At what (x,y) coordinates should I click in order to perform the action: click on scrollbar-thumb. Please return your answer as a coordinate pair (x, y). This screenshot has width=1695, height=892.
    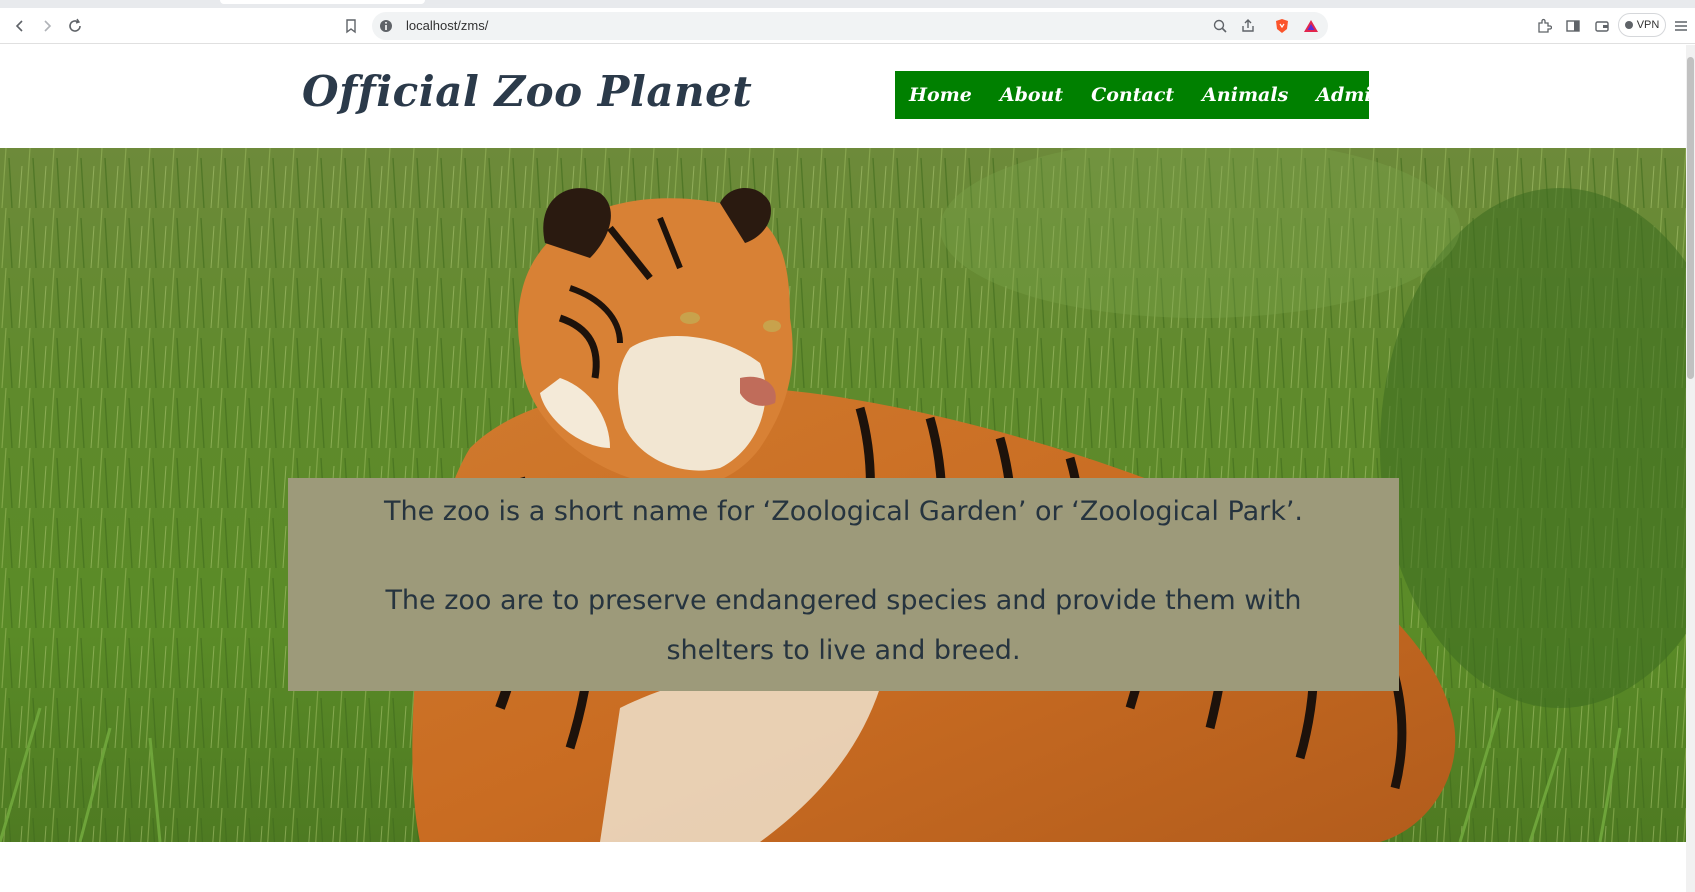
    Looking at the image, I should click on (1690, 218).